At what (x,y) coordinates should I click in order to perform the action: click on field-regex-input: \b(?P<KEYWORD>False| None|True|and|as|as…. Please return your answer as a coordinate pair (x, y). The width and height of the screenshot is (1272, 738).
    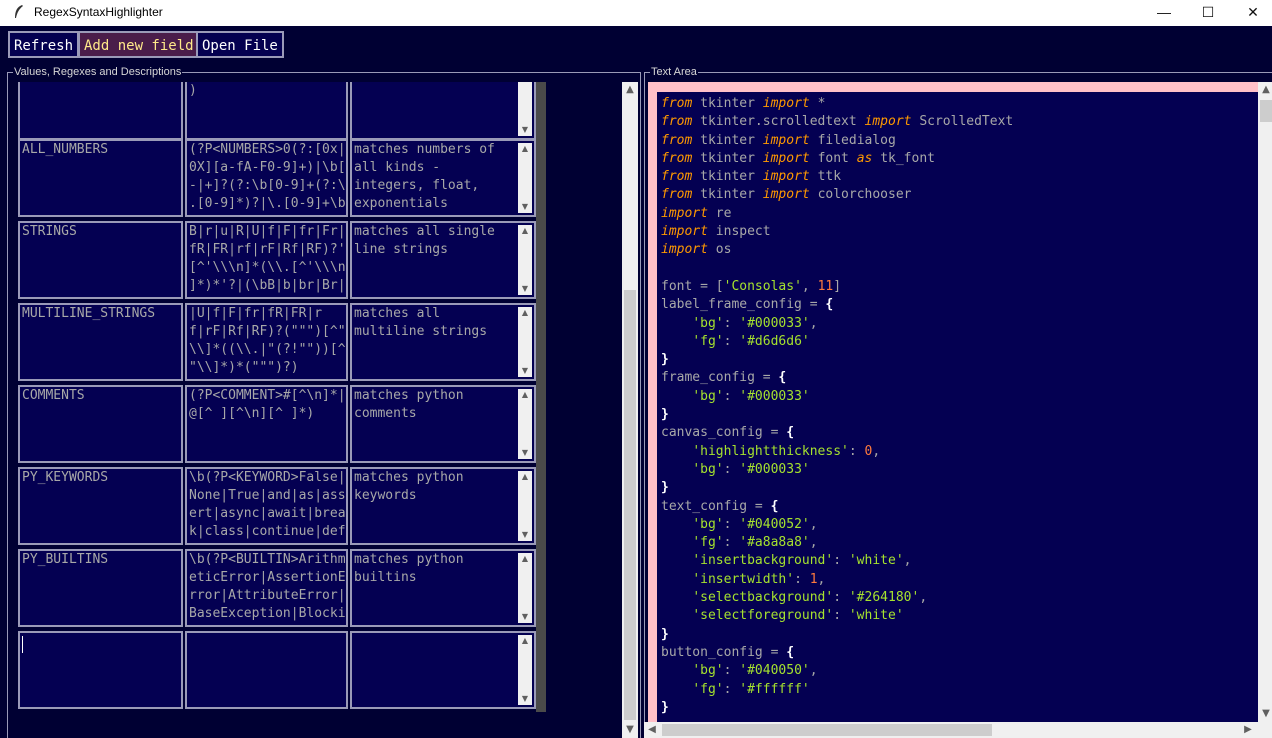
    Looking at the image, I should click on (266, 506).